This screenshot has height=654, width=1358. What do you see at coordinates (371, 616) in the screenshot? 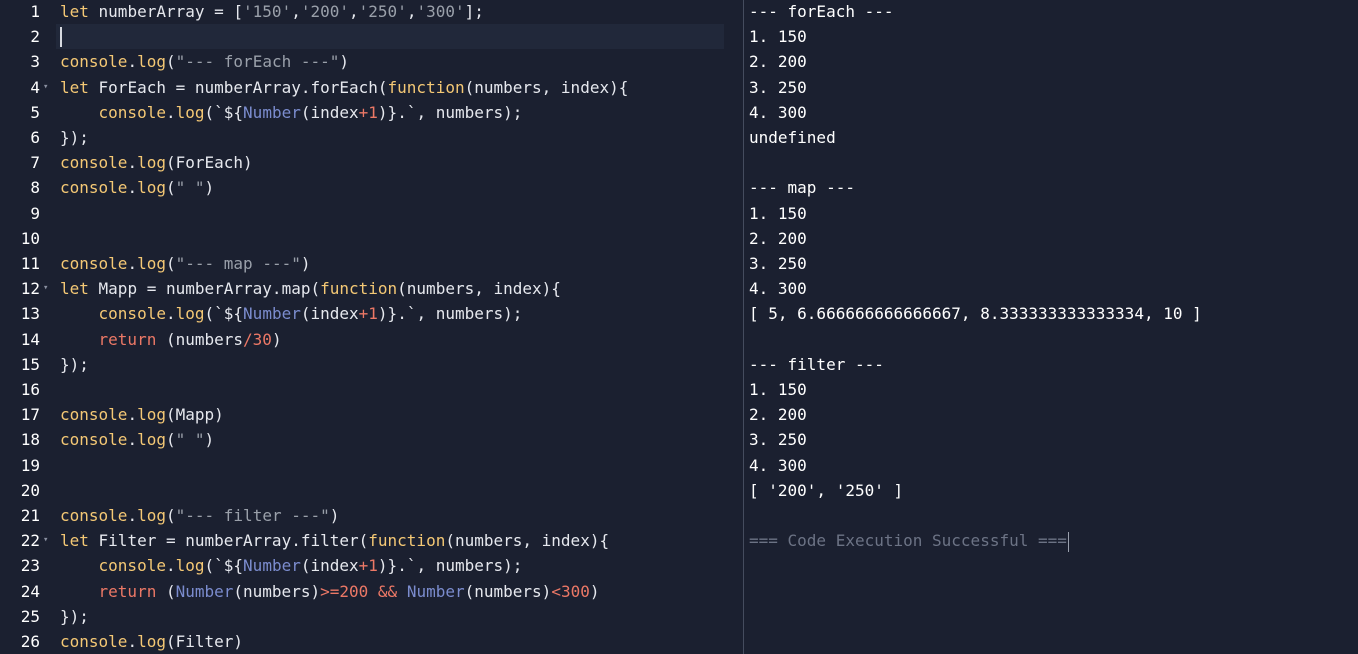
I see `code-line: 25});` at bounding box center [371, 616].